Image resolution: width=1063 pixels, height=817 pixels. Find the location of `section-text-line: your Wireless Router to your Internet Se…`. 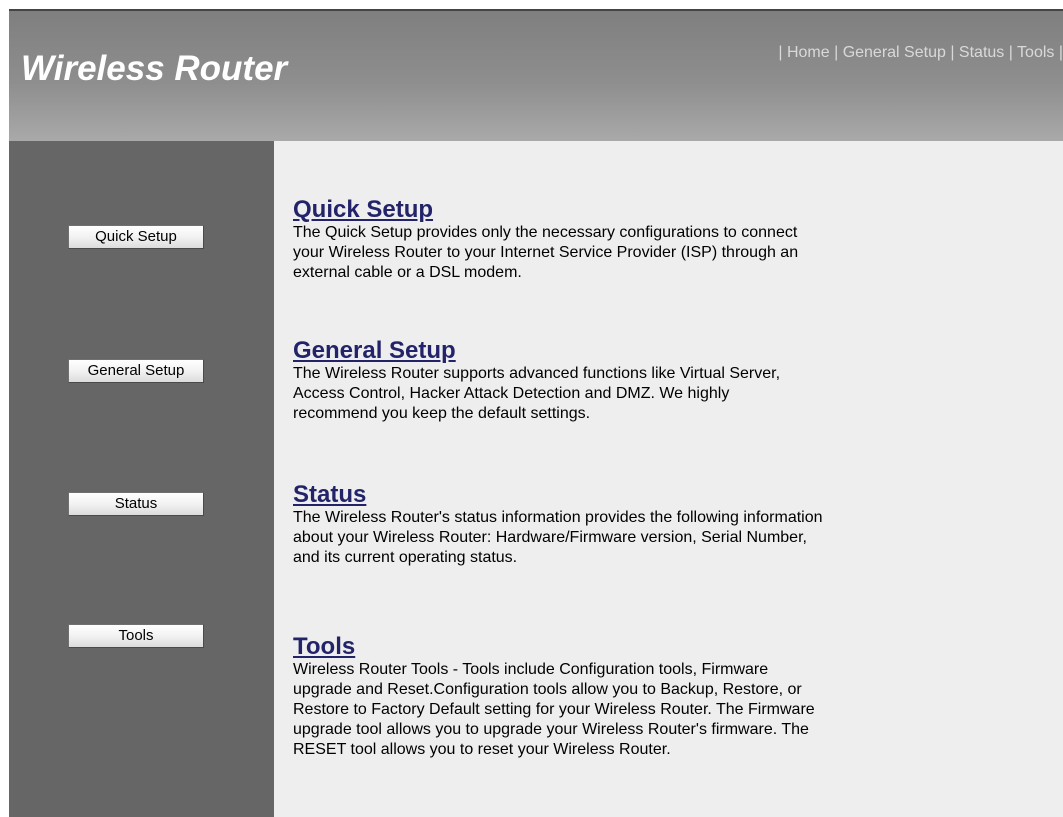

section-text-line: your Wireless Router to your Internet Se… is located at coordinates (546, 252).